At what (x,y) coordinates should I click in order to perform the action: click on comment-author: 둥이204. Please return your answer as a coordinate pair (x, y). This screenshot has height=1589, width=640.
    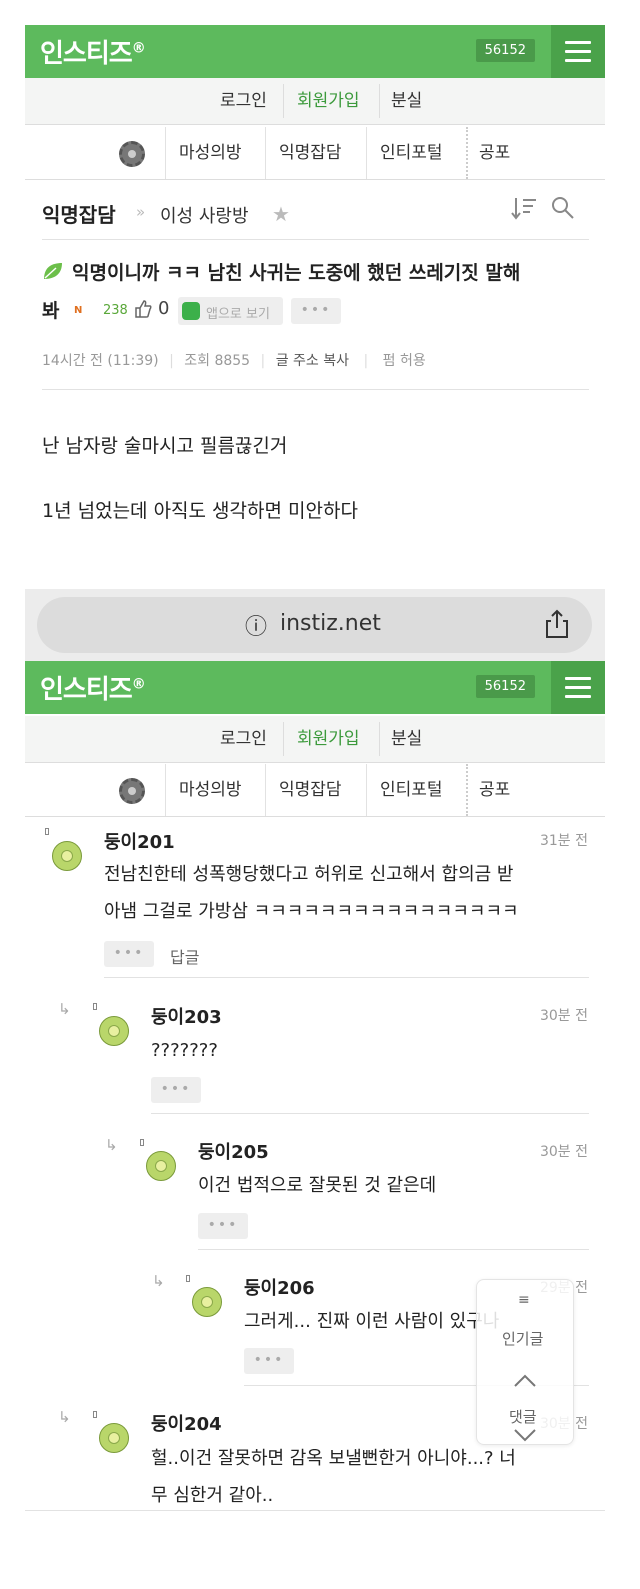
    Looking at the image, I should click on (186, 1424).